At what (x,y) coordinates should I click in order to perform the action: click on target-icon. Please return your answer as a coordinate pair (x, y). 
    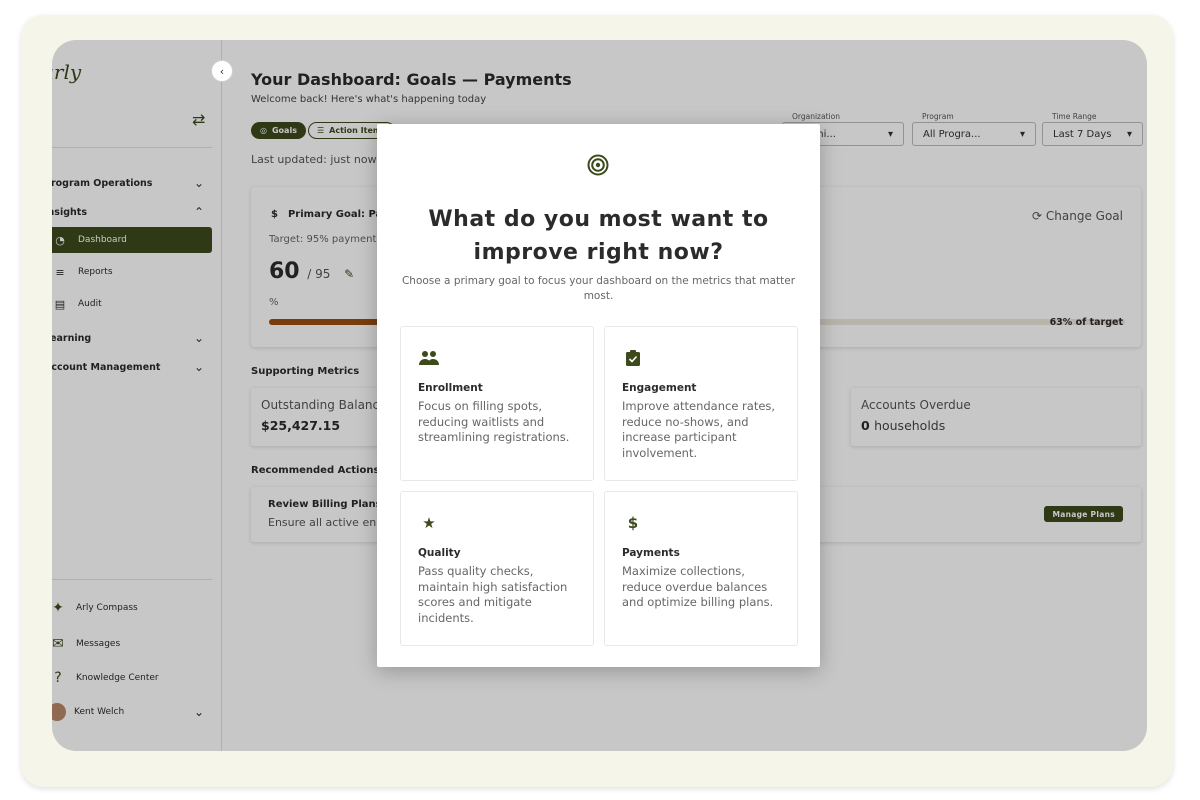
    Looking at the image, I should click on (598, 165).